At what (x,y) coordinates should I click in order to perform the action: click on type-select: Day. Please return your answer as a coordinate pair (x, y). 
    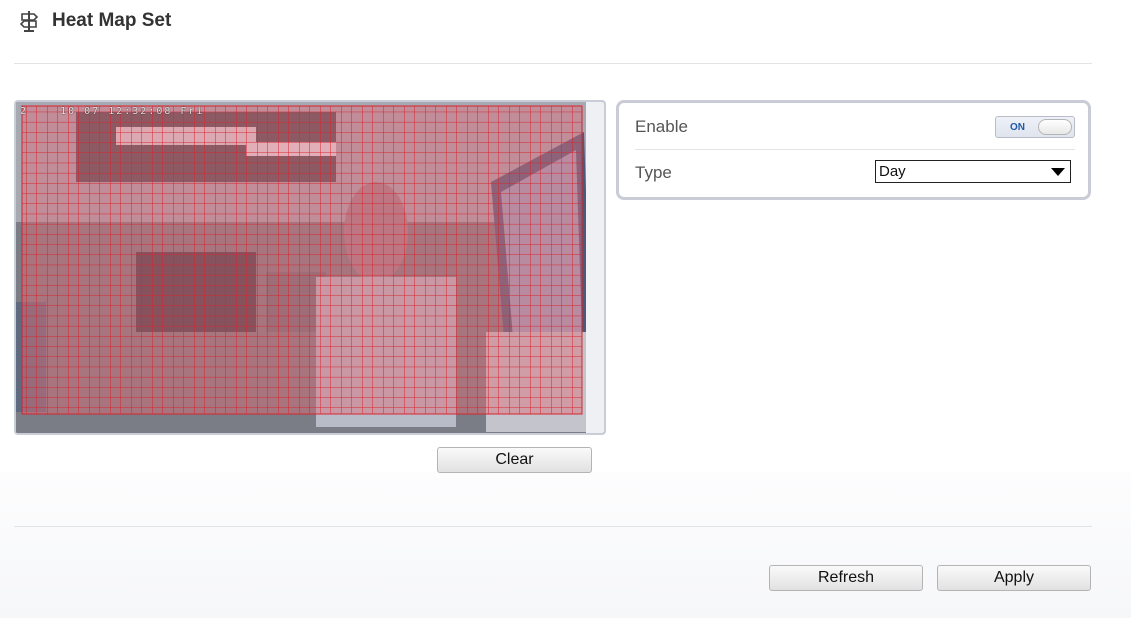
    Looking at the image, I should click on (973, 171).